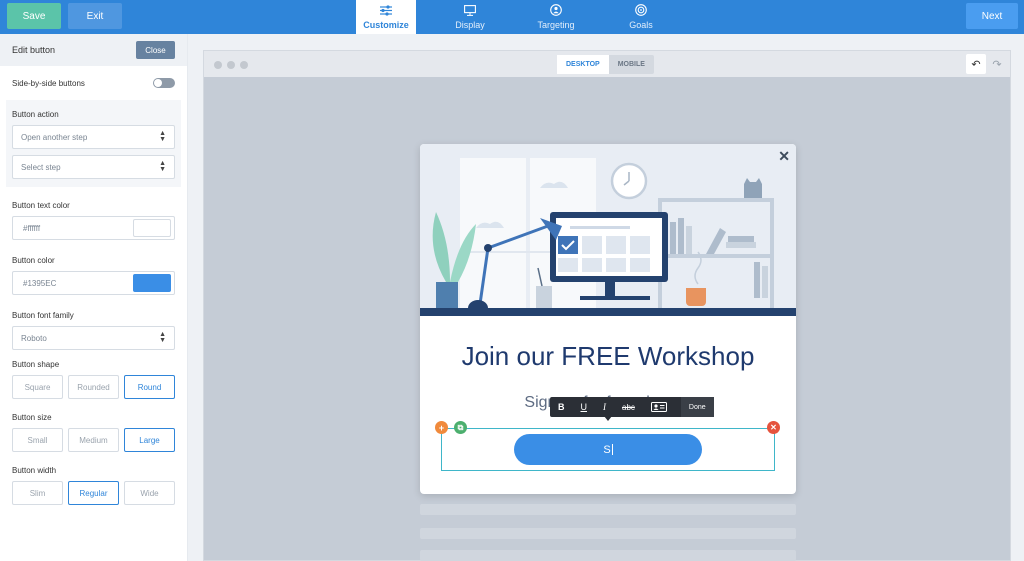 This screenshot has height=561, width=1024. I want to click on underline-button: U, so click(584, 407).